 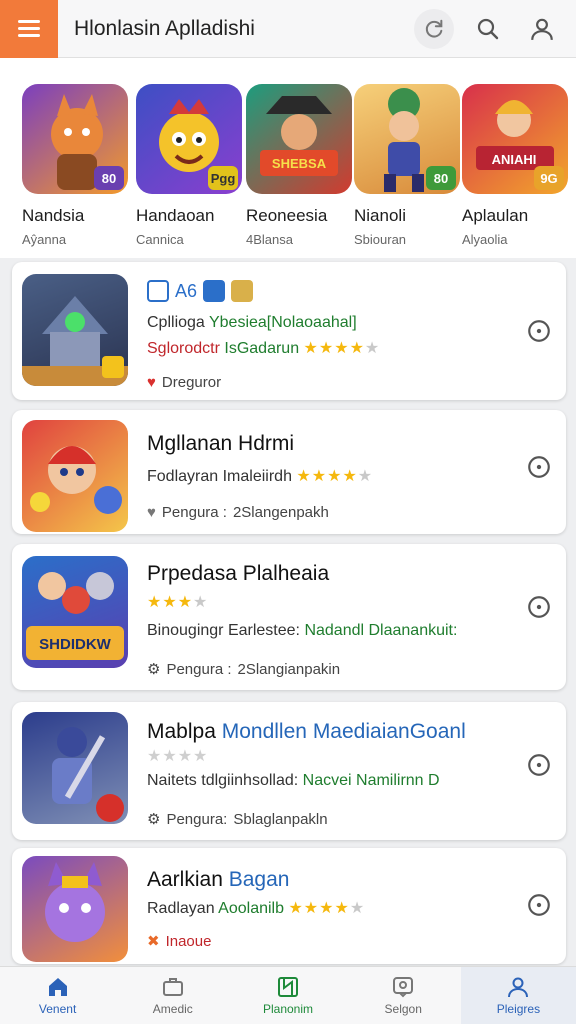 What do you see at coordinates (221, 443) in the screenshot?
I see `app-card-title: Mgllanan Hdrmi` at bounding box center [221, 443].